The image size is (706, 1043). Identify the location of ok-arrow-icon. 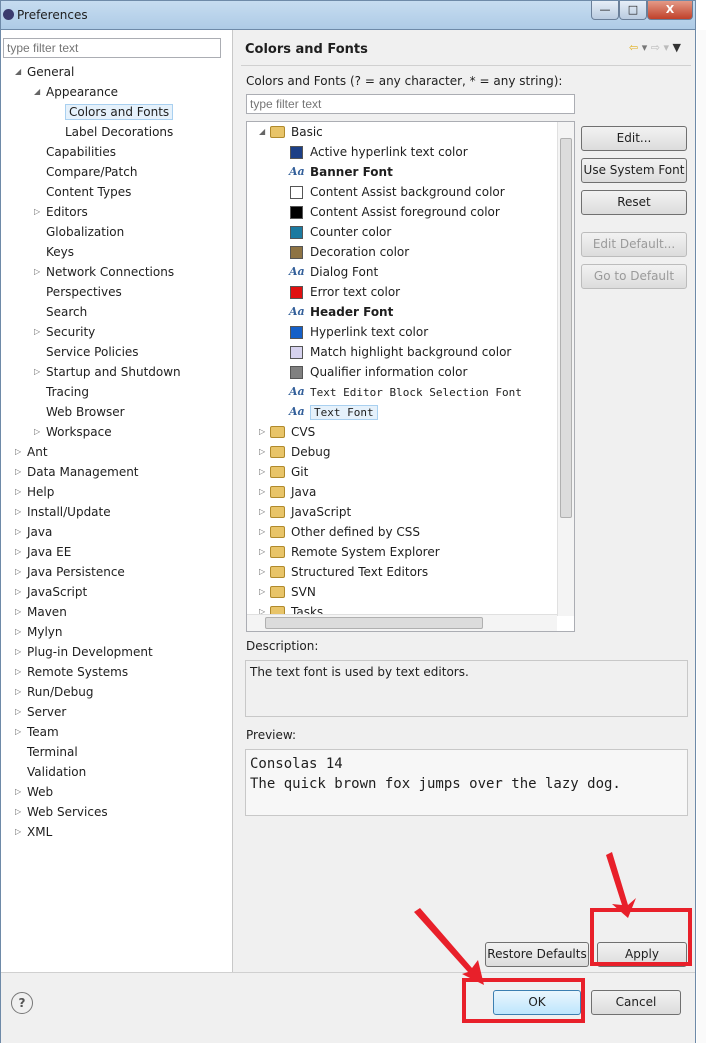
(449, 946).